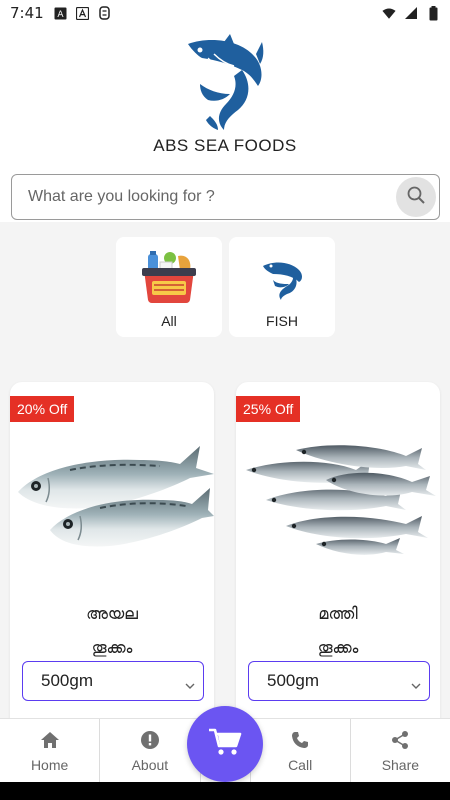  What do you see at coordinates (225, 145) in the screenshot?
I see `brand-name: ABS SEA FOODS` at bounding box center [225, 145].